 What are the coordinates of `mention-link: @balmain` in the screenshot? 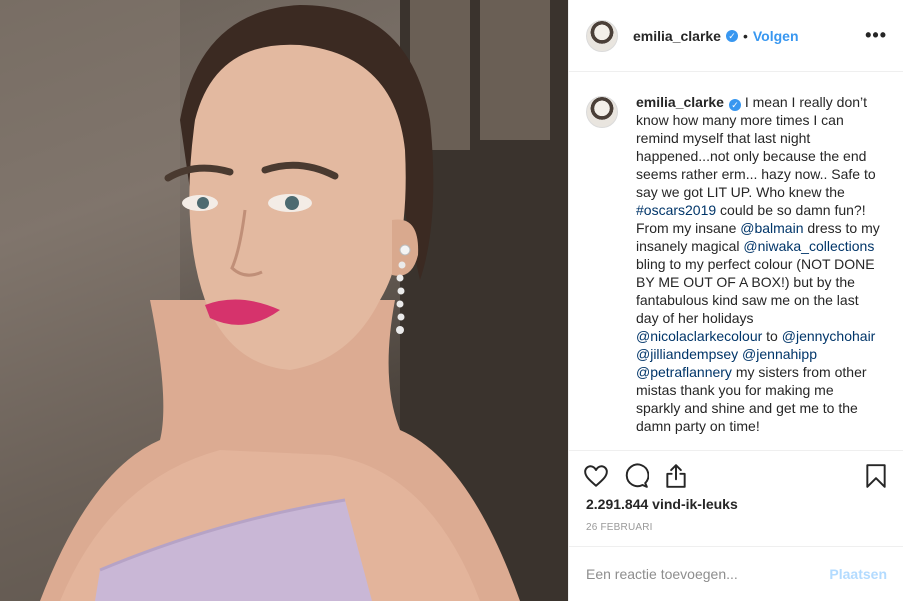 It's located at (771, 228).